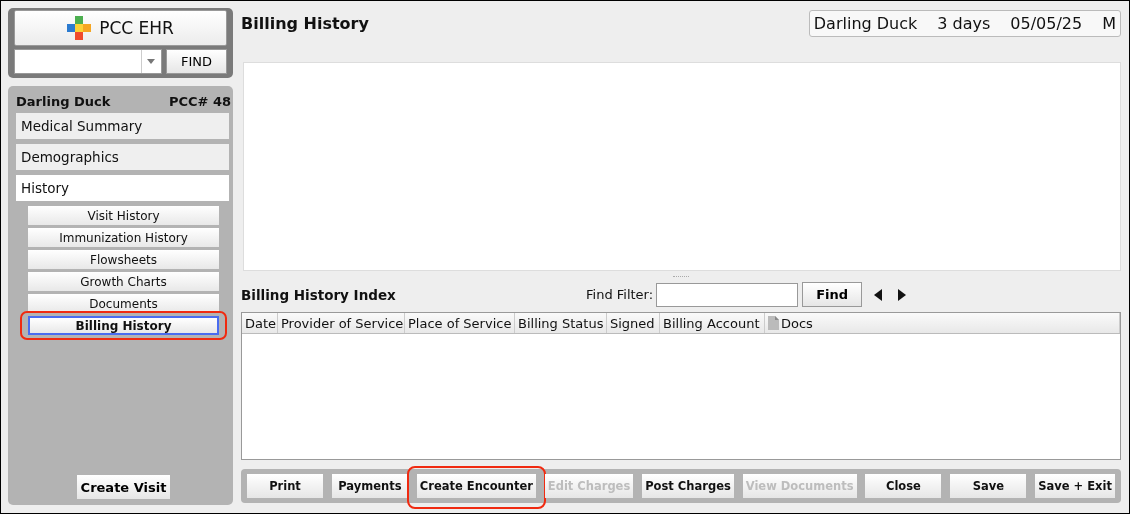  What do you see at coordinates (151, 61) in the screenshot?
I see `caret-icon` at bounding box center [151, 61].